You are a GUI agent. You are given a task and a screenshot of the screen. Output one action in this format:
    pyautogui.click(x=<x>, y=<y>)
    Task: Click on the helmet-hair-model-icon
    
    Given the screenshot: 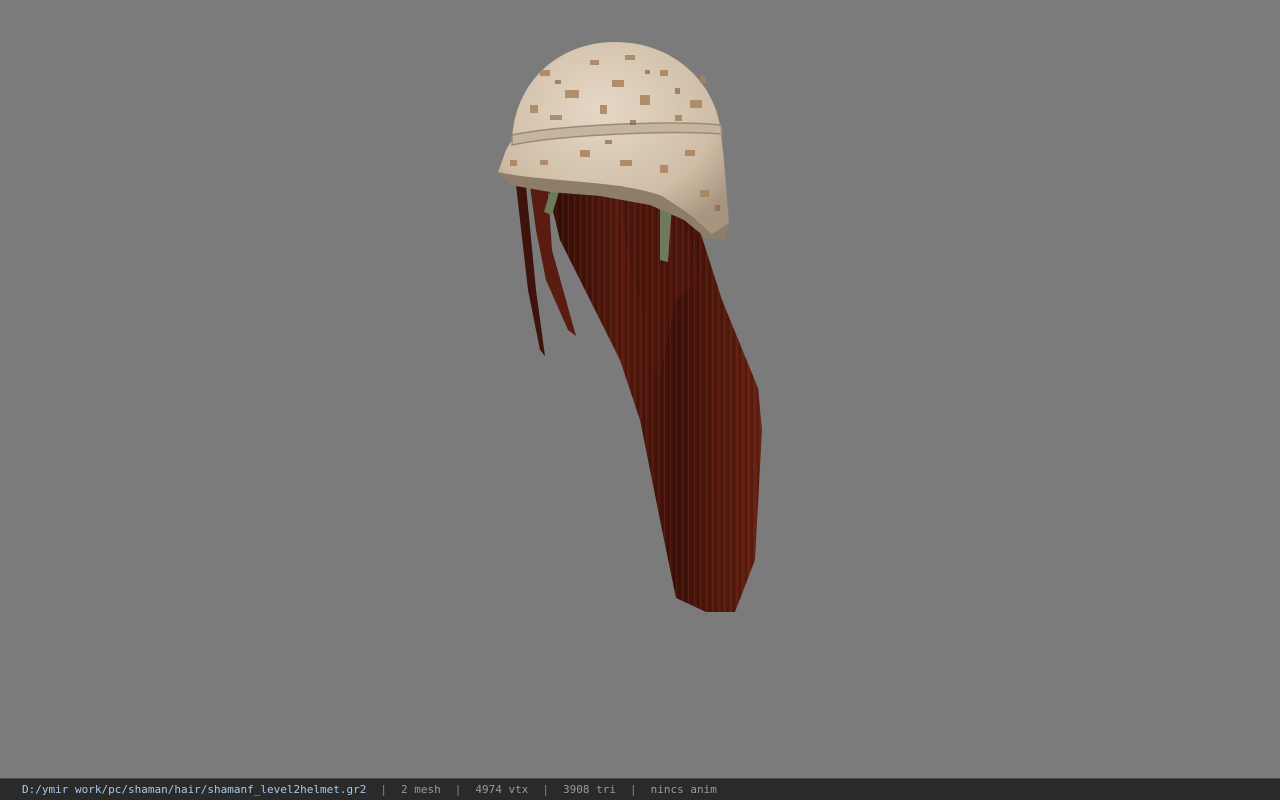 What is the action you would take?
    pyautogui.click(x=630, y=327)
    